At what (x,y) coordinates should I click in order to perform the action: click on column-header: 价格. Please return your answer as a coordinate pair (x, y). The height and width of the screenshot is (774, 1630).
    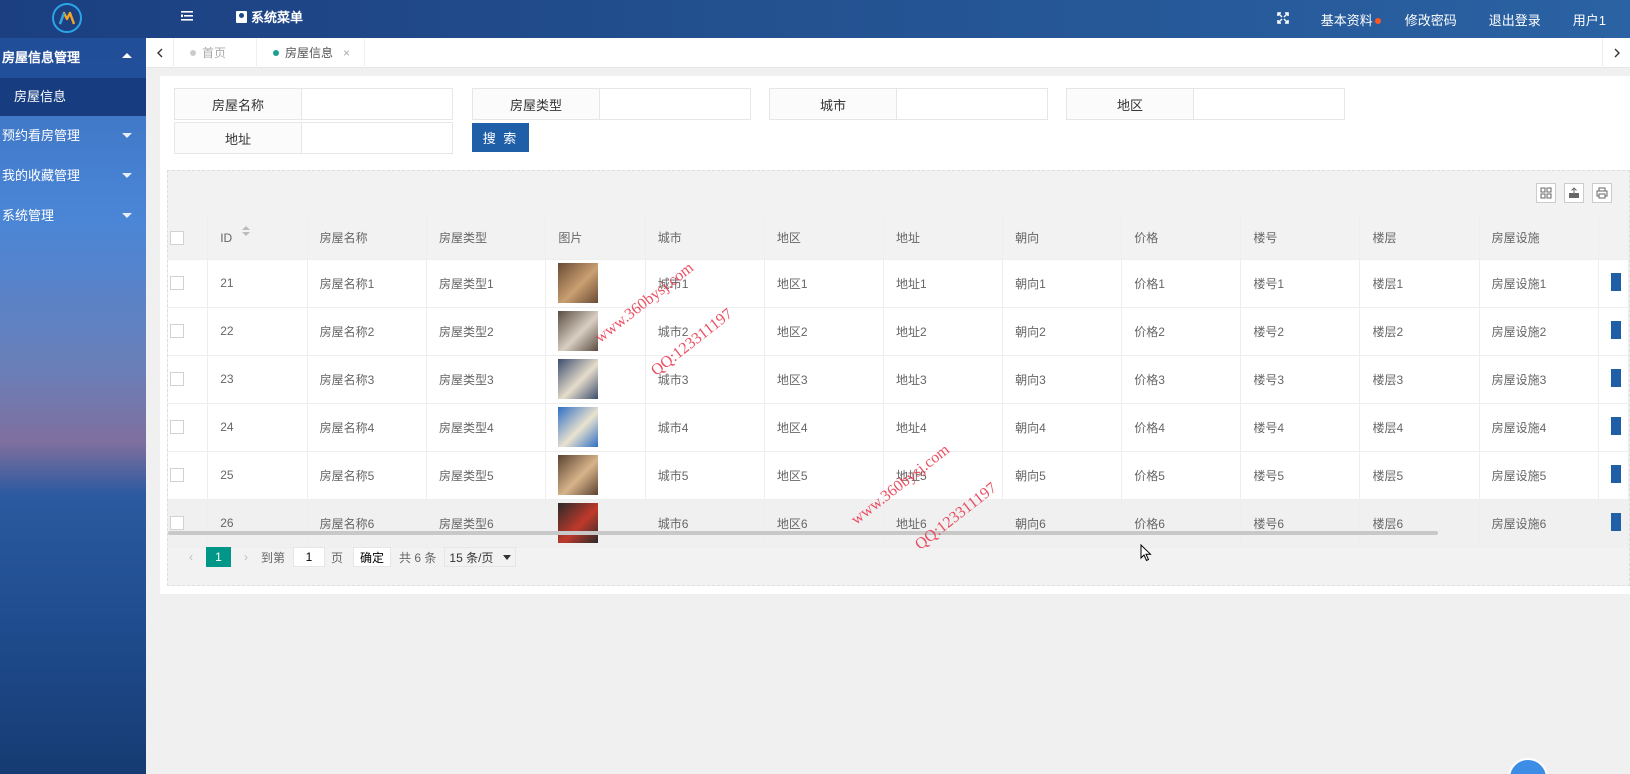
    Looking at the image, I should click on (1181, 238).